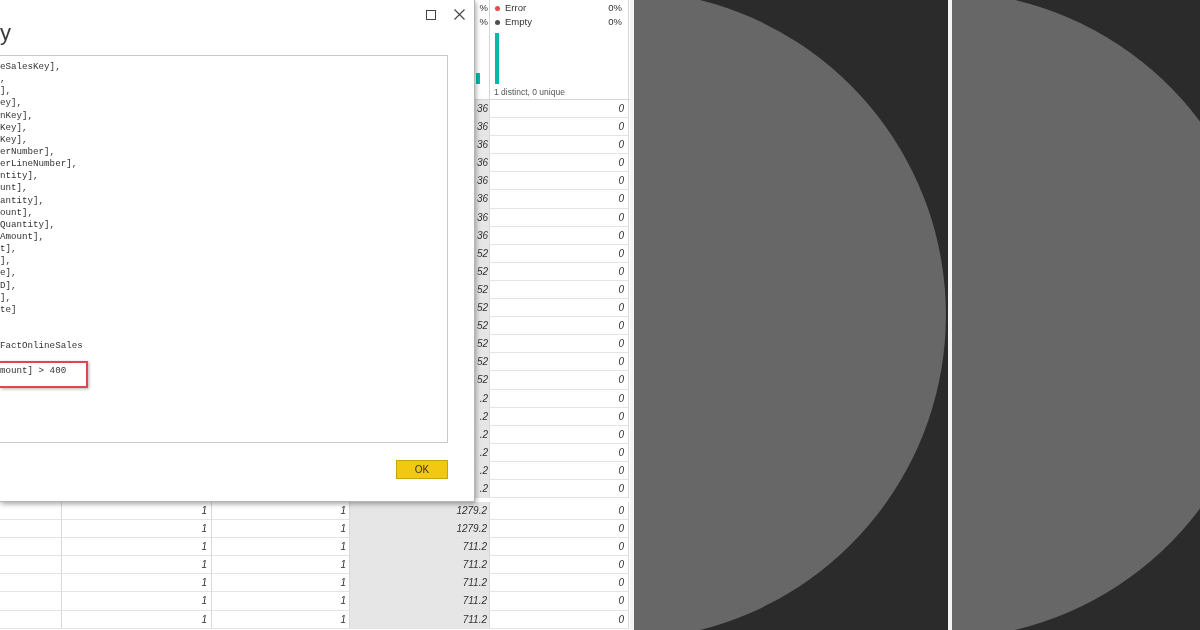  Describe the element at coordinates (31, 67) in the screenshot. I see `code-line: eSalesKey],` at that location.